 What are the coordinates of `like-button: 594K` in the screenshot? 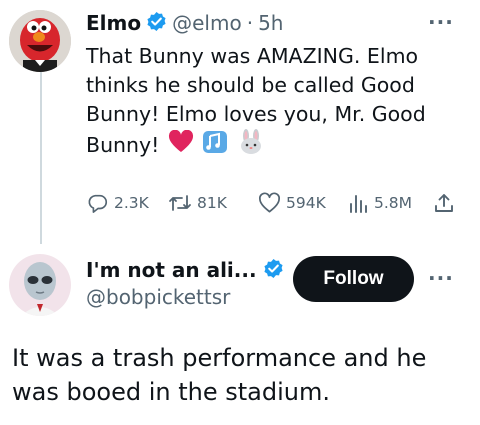 It's located at (292, 203).